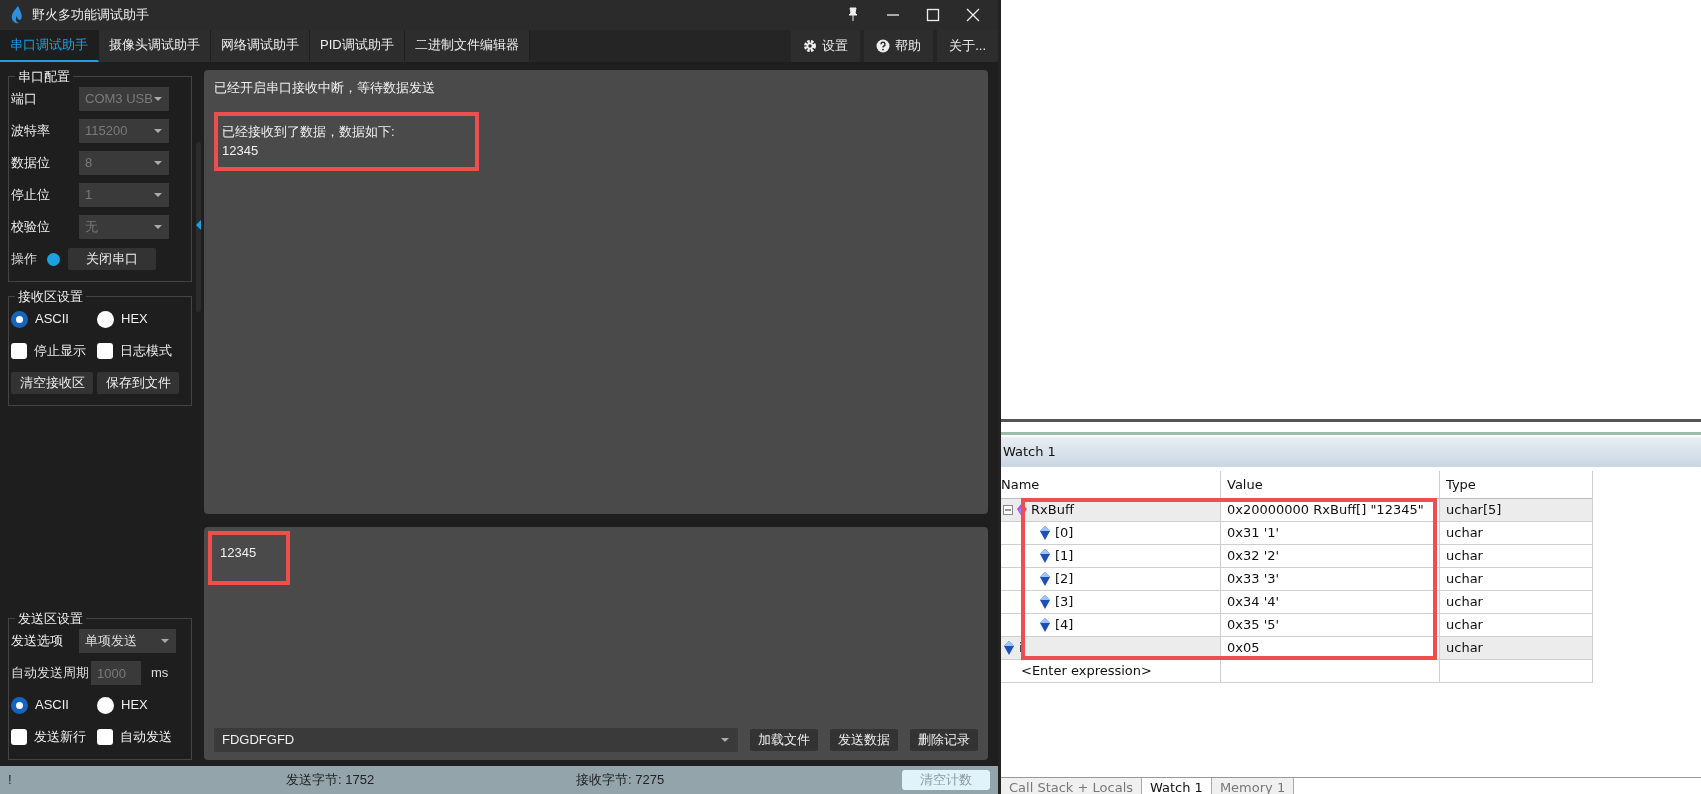 This screenshot has height=794, width=1701. I want to click on value-cell: 0x33 '3', so click(1330, 579).